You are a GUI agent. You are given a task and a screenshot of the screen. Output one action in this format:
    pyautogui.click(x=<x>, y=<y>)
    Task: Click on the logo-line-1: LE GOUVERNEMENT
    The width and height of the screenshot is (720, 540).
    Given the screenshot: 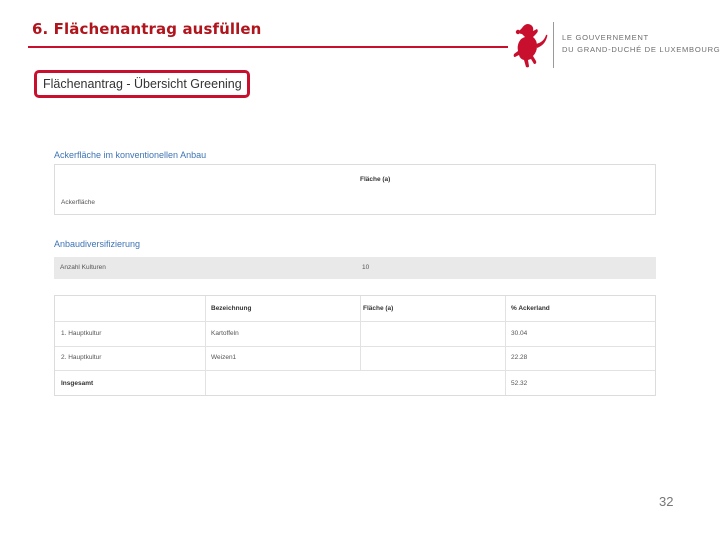 What is the action you would take?
    pyautogui.click(x=605, y=37)
    